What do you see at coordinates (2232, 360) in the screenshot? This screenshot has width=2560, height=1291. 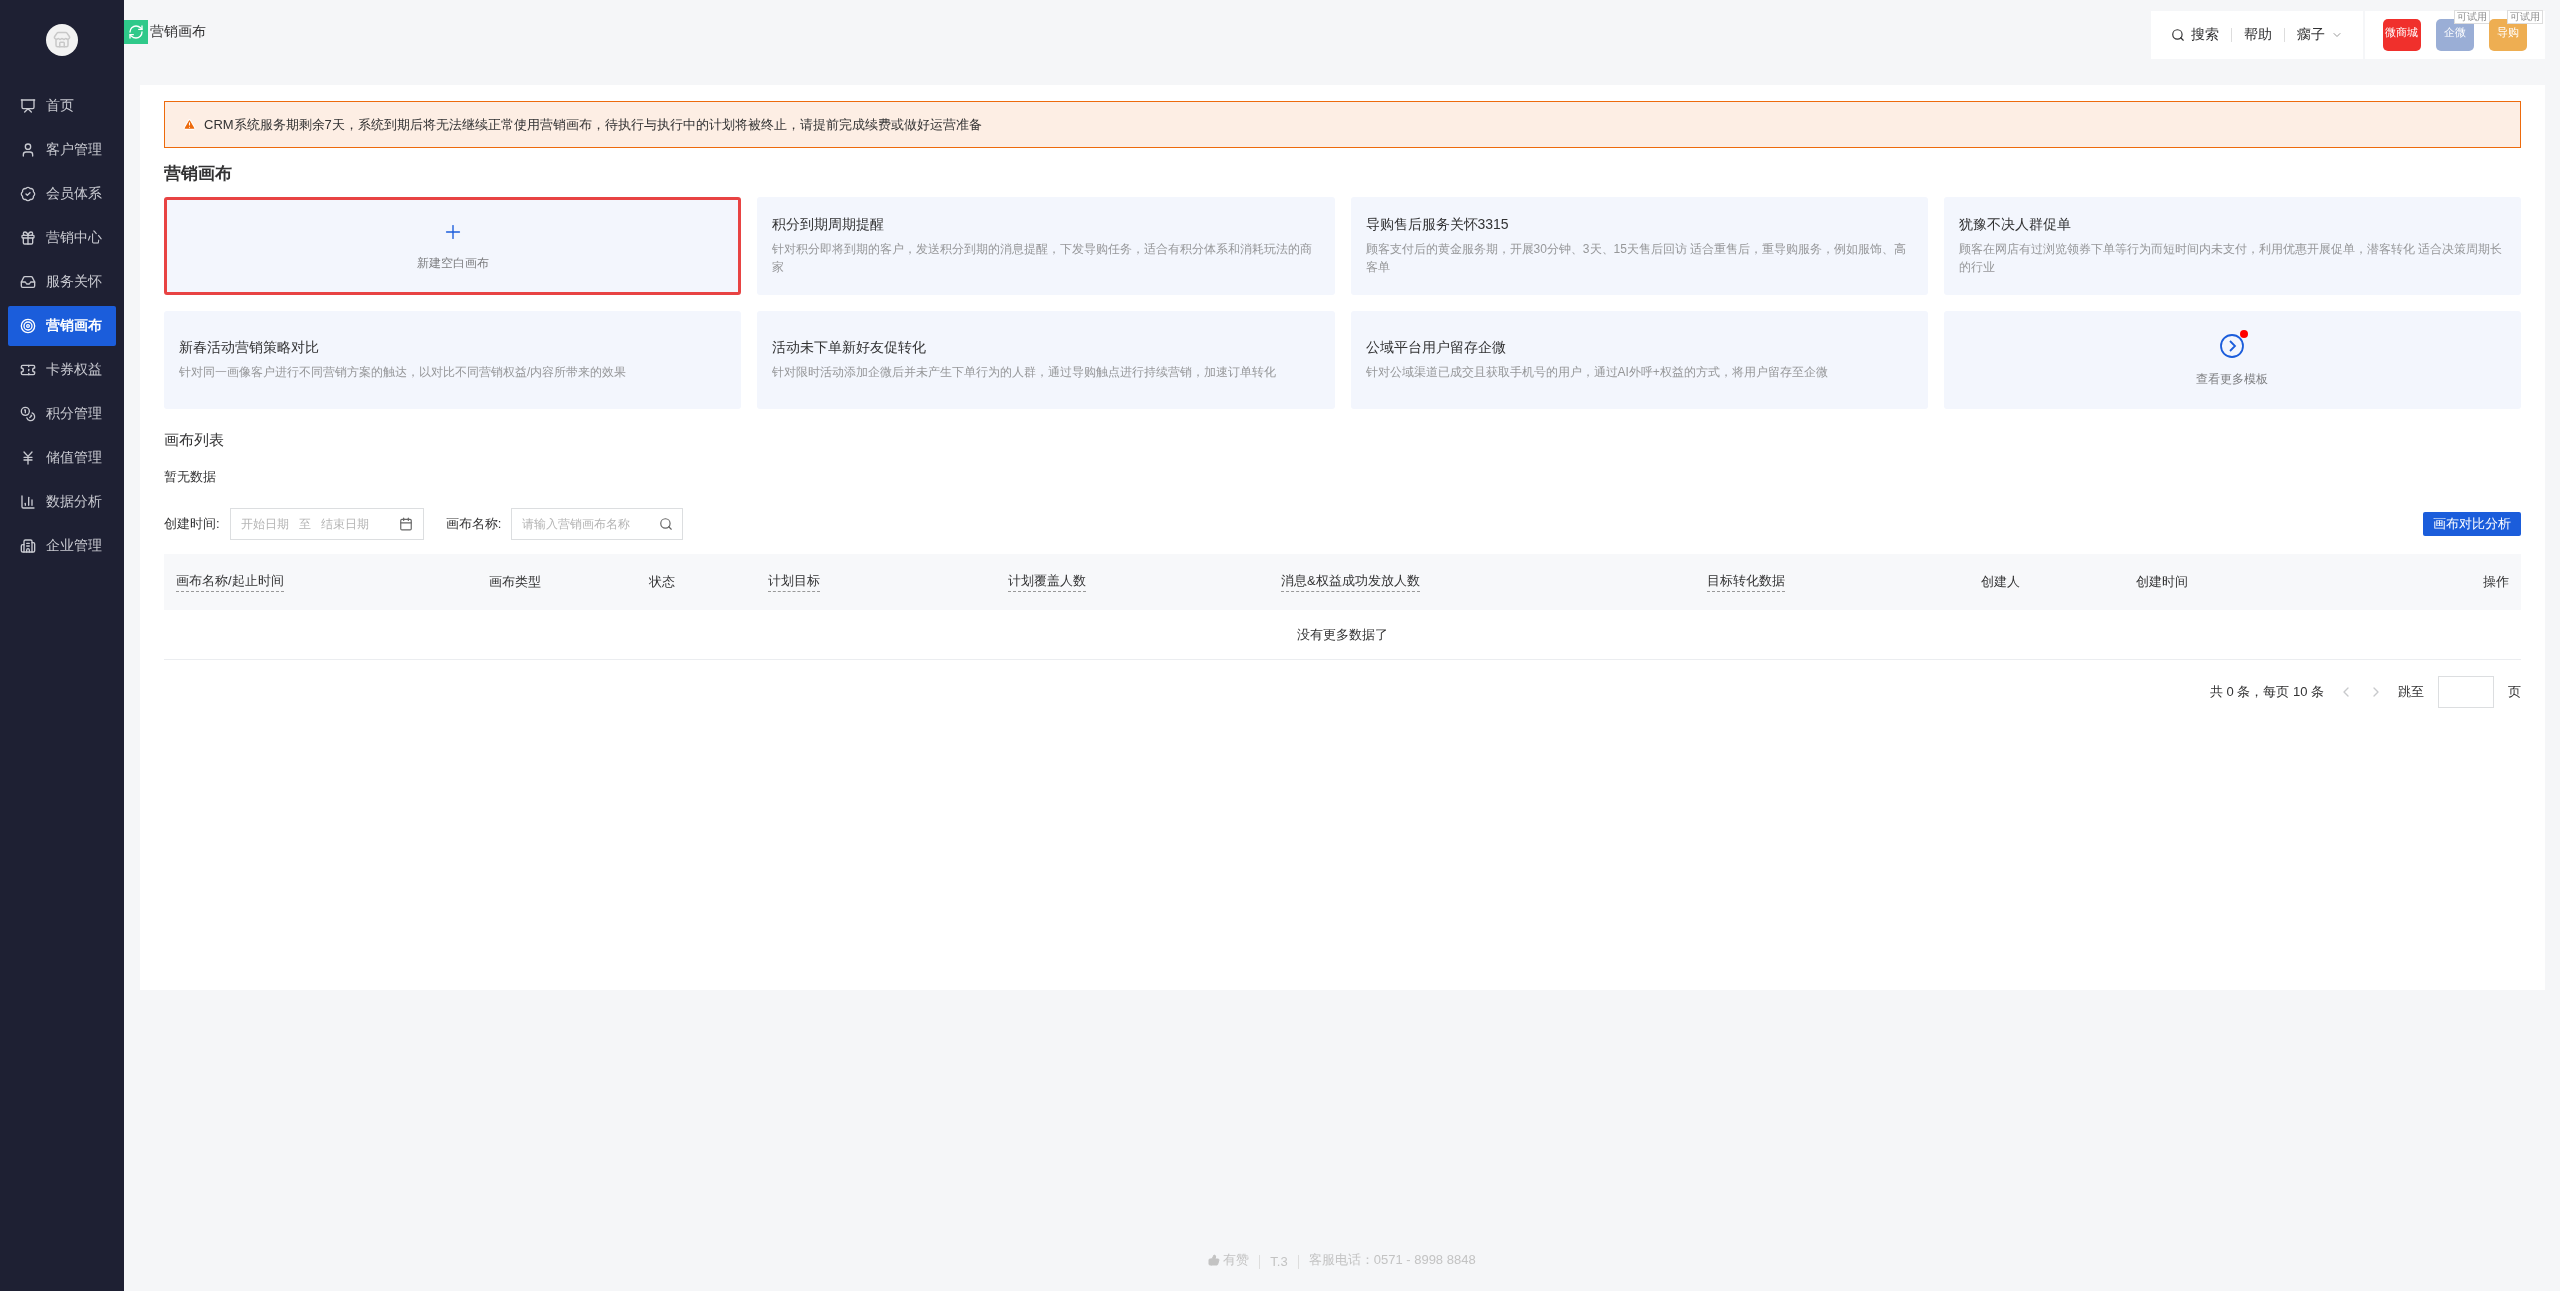 I see `more-templates-card: 查看更多模板` at bounding box center [2232, 360].